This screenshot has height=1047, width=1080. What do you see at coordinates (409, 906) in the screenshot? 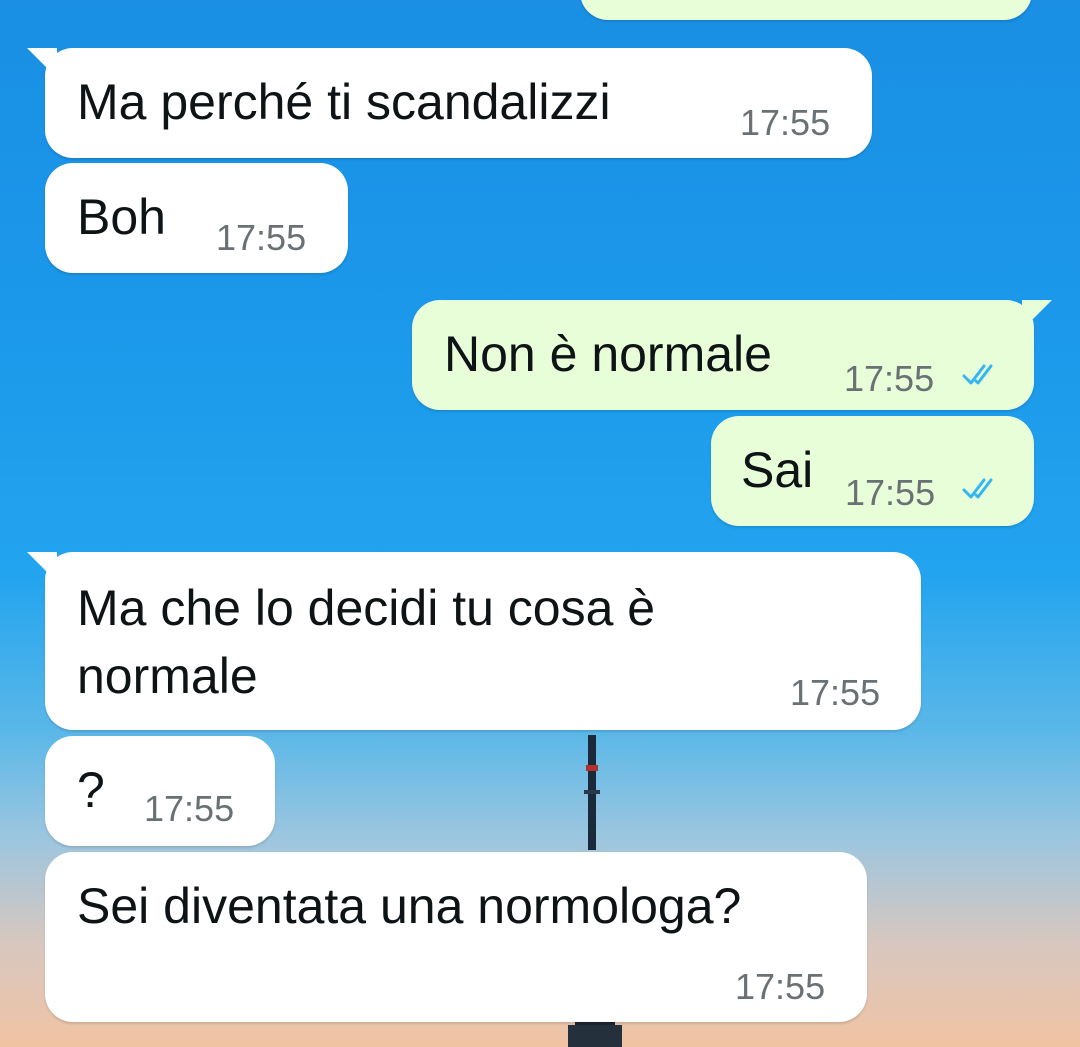
I see `message-text: Sei diventata una normologa?` at bounding box center [409, 906].